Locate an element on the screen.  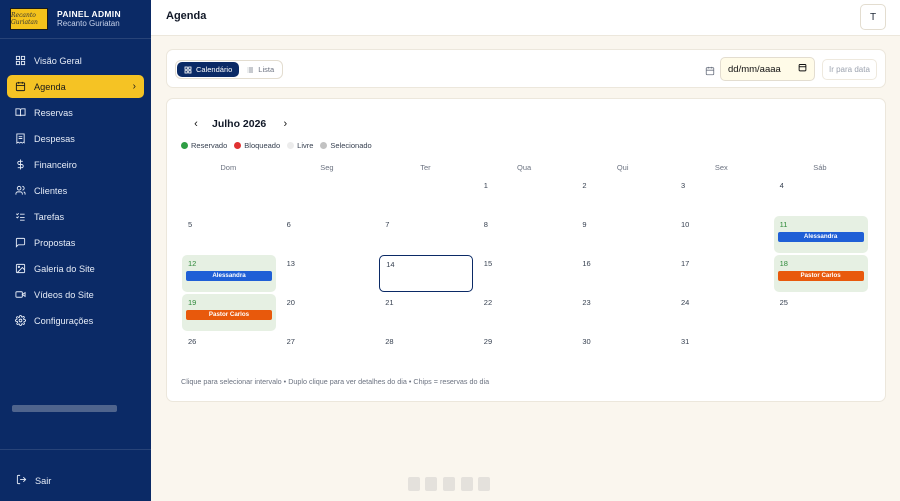
calendar-picker-icon is located at coordinates (802, 69).